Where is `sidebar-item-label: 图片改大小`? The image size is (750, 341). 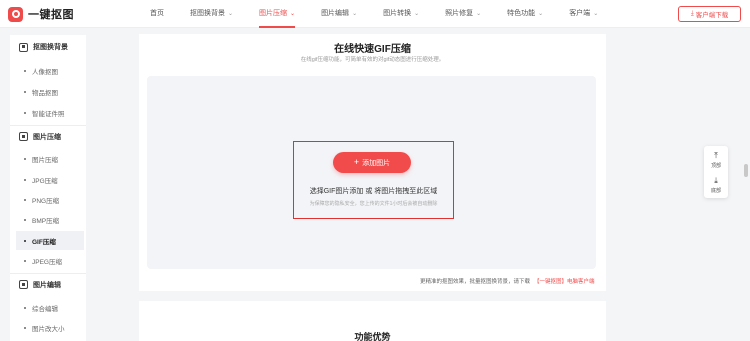 sidebar-item-label: 图片改大小 is located at coordinates (48, 329).